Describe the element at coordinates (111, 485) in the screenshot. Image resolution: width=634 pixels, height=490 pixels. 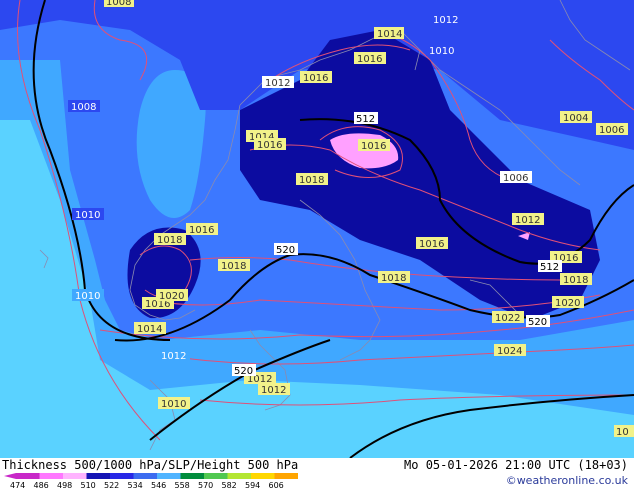
I see `scale-tick-label: 522` at that location.